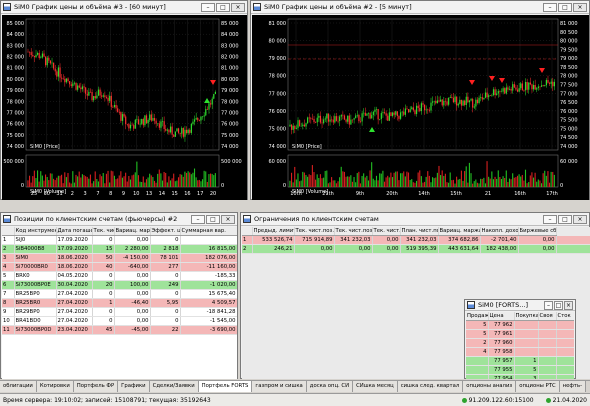 Image resolution: width=590 pixels, height=406 pixels. I want to click on y-tick-label-right: 80 000, so click(569, 42).